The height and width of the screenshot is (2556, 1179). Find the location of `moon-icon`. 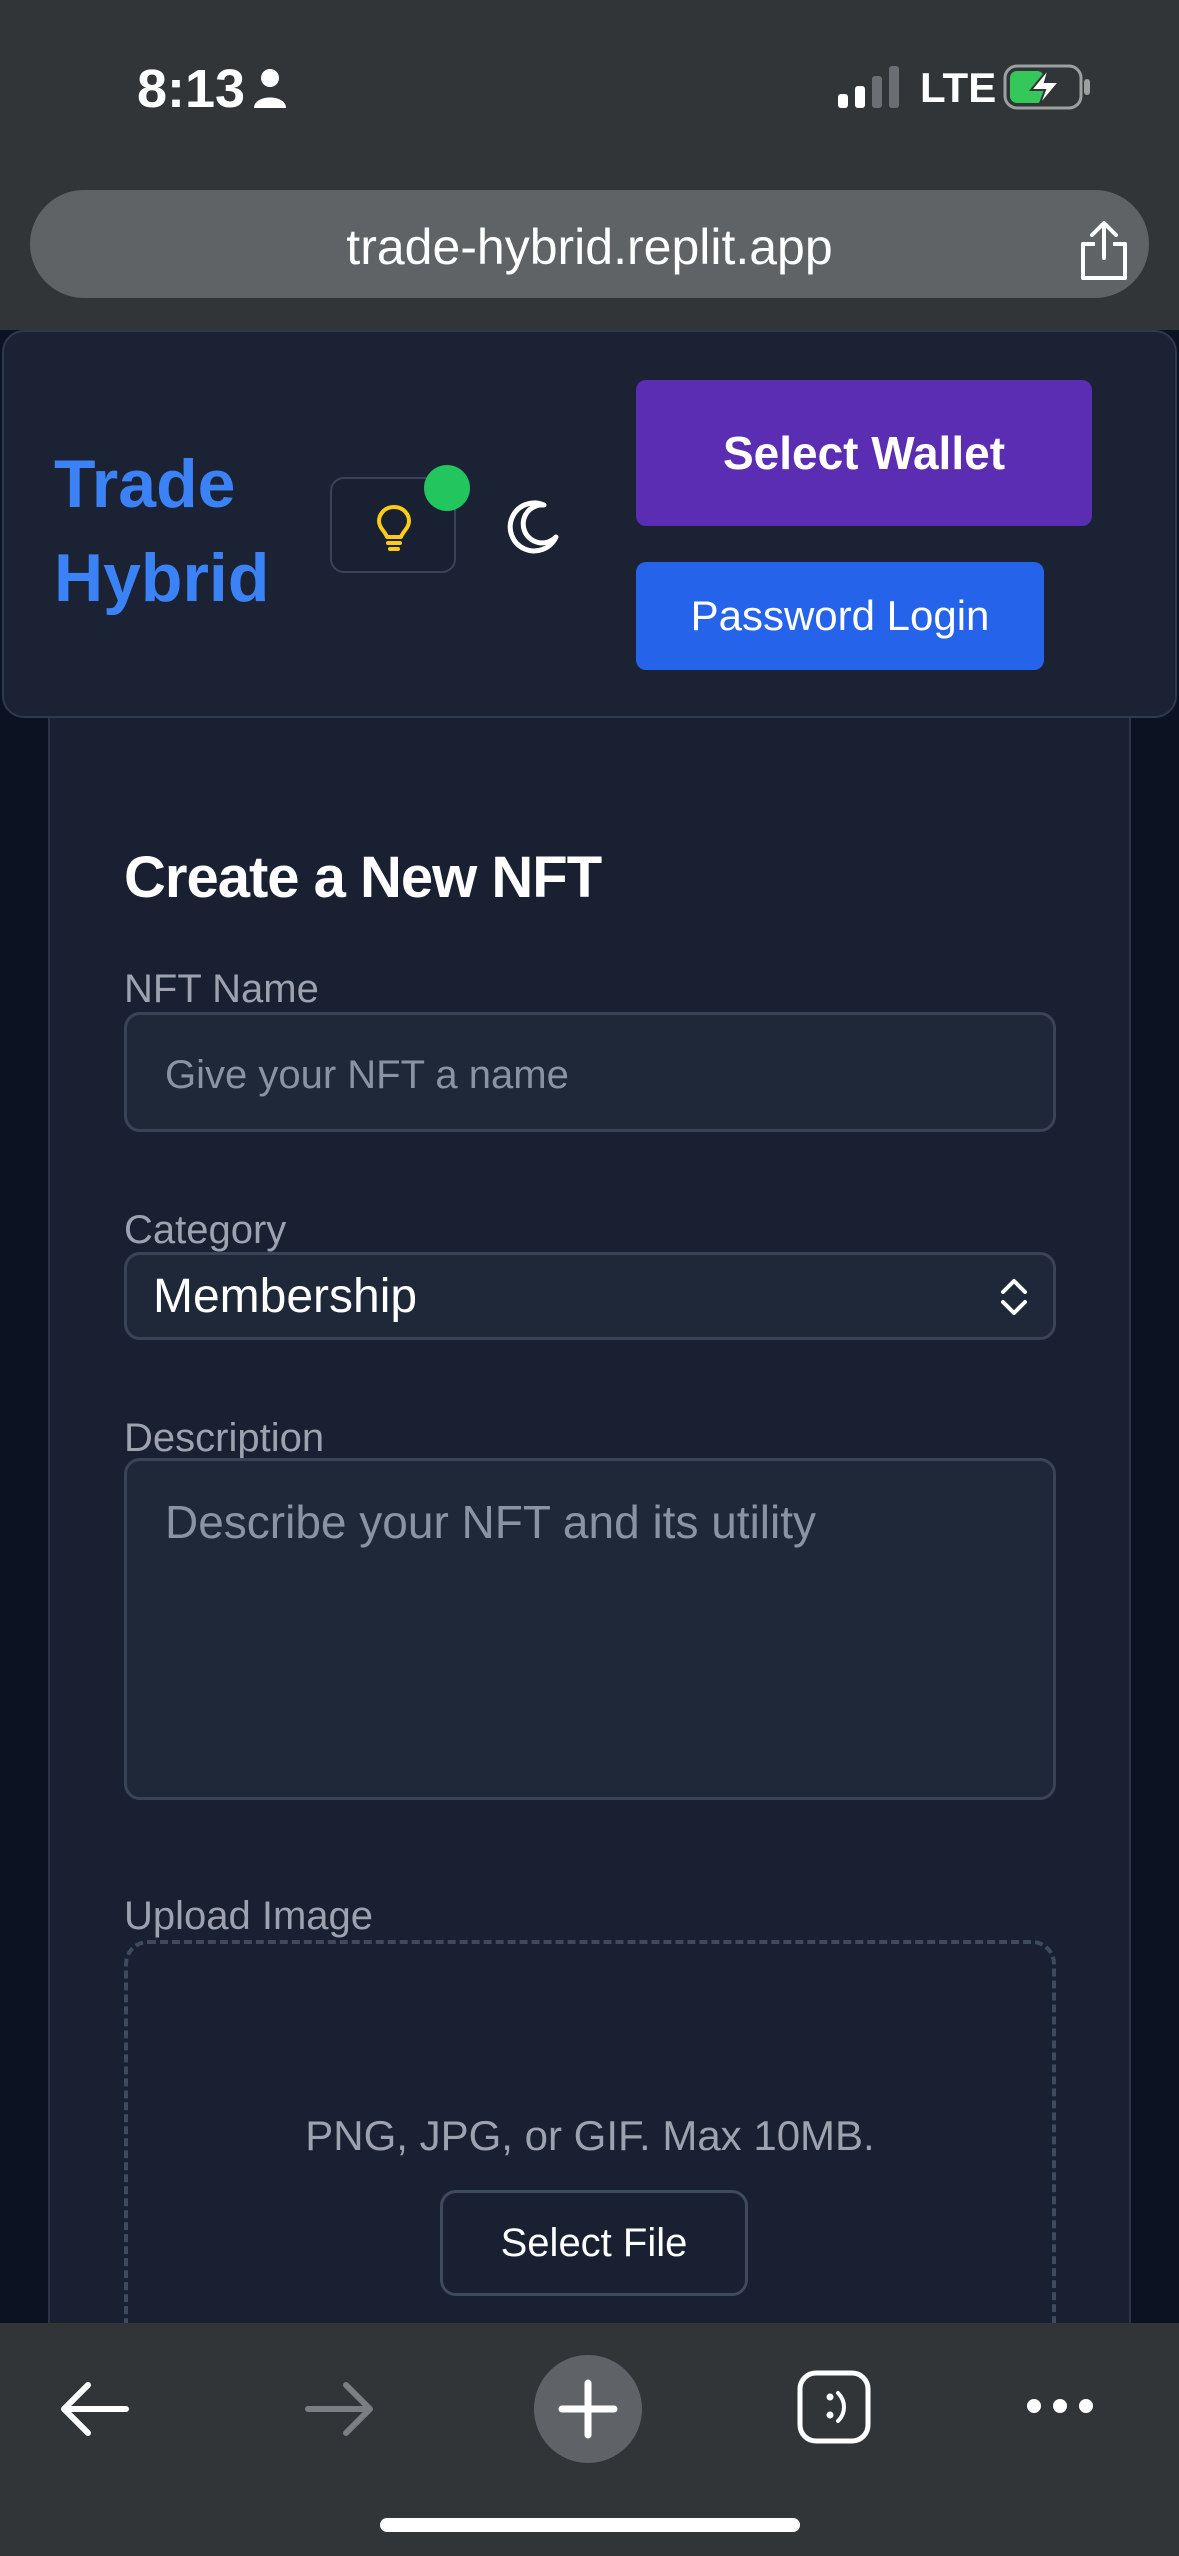

moon-icon is located at coordinates (533, 526).